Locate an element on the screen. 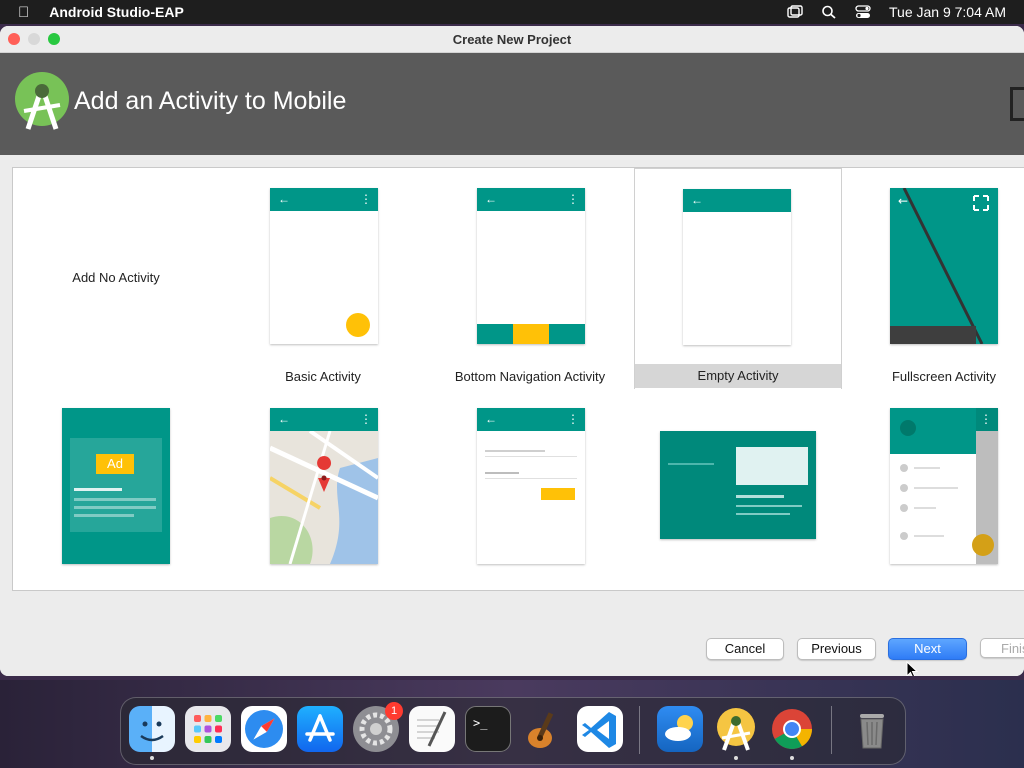  page-title: Add an Activity to Mobile is located at coordinates (210, 101).